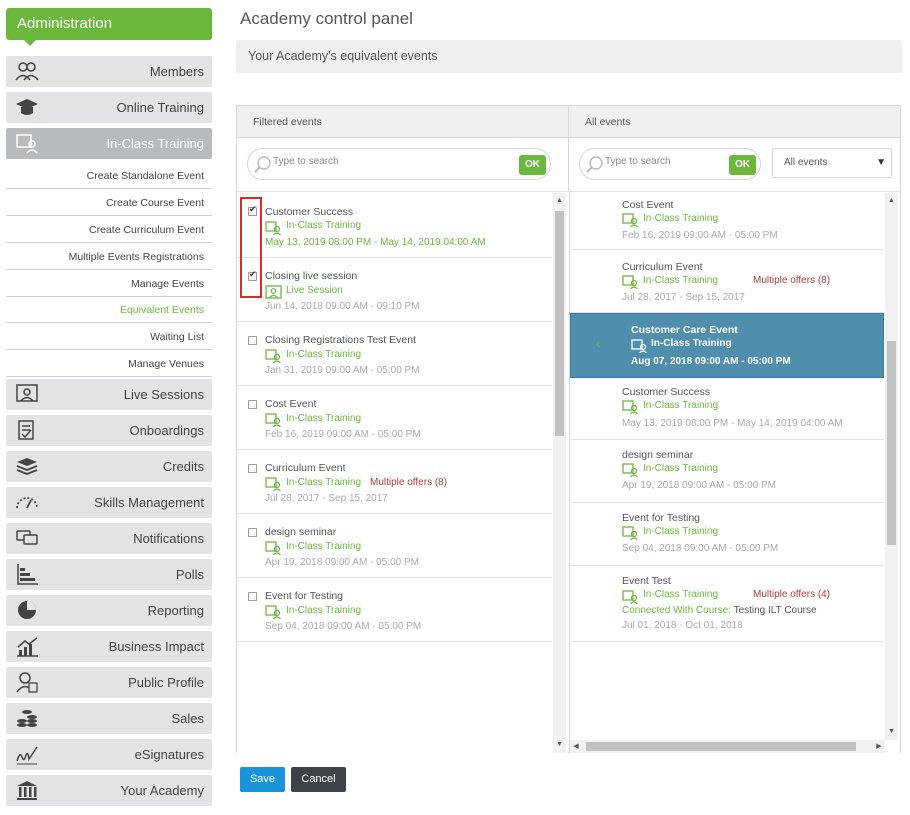  I want to click on sidebar-item-reporting: Reporting, so click(109, 610).